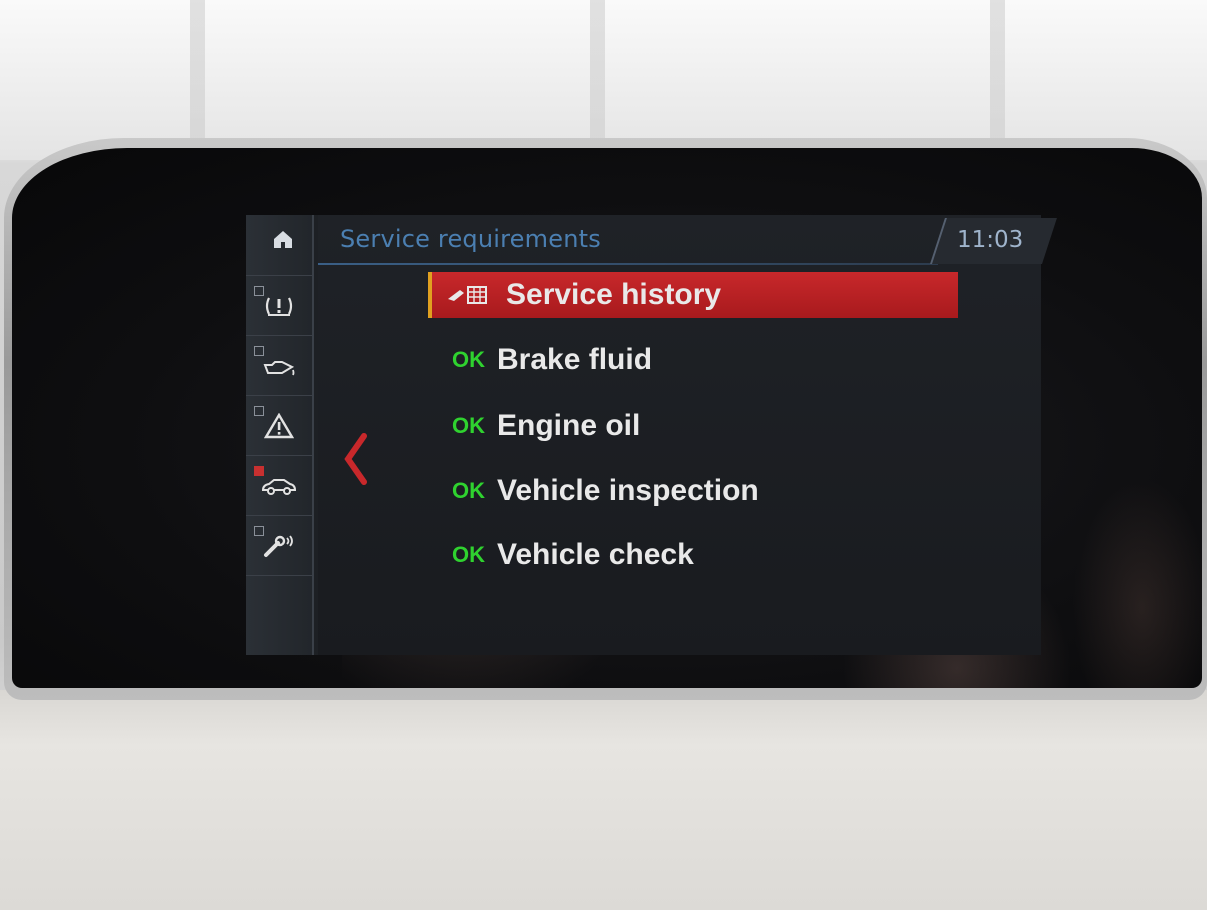  I want to click on menu-item-label: Vehicle check, so click(595, 554).